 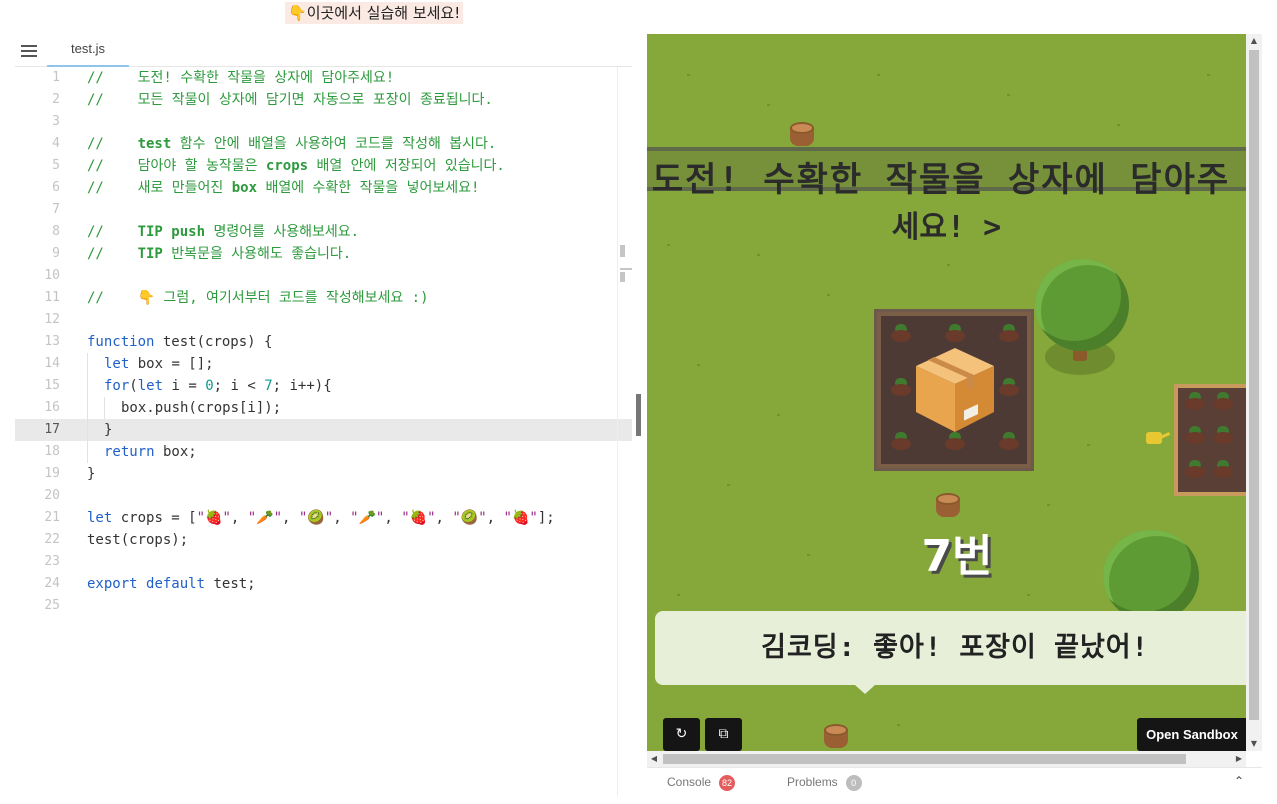 I want to click on code-line: 14 let box = [];, so click(x=323, y=364).